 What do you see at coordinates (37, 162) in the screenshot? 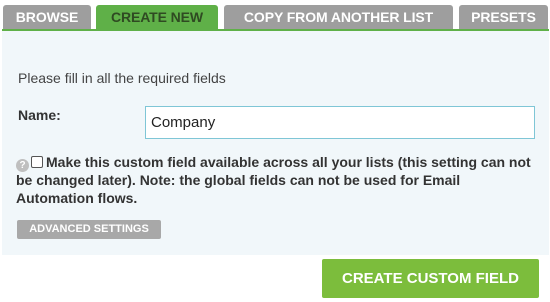
I see `global-field-checkbox` at bounding box center [37, 162].